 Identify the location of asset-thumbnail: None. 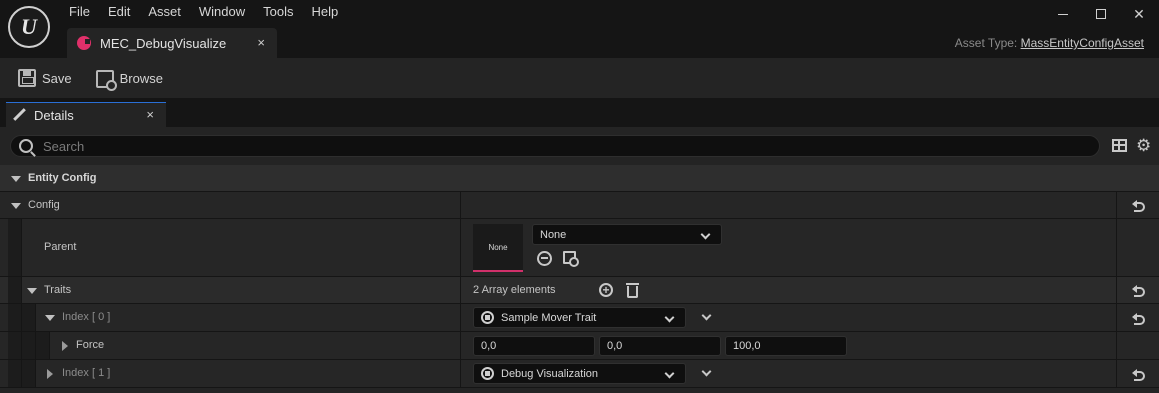
(498, 248).